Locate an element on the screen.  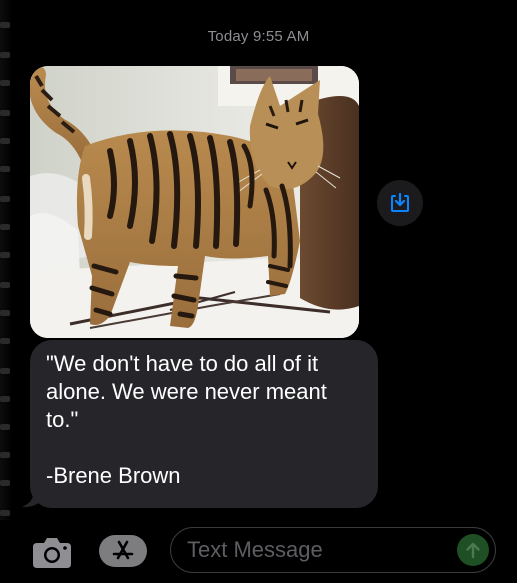
send-button is located at coordinates (473, 550).